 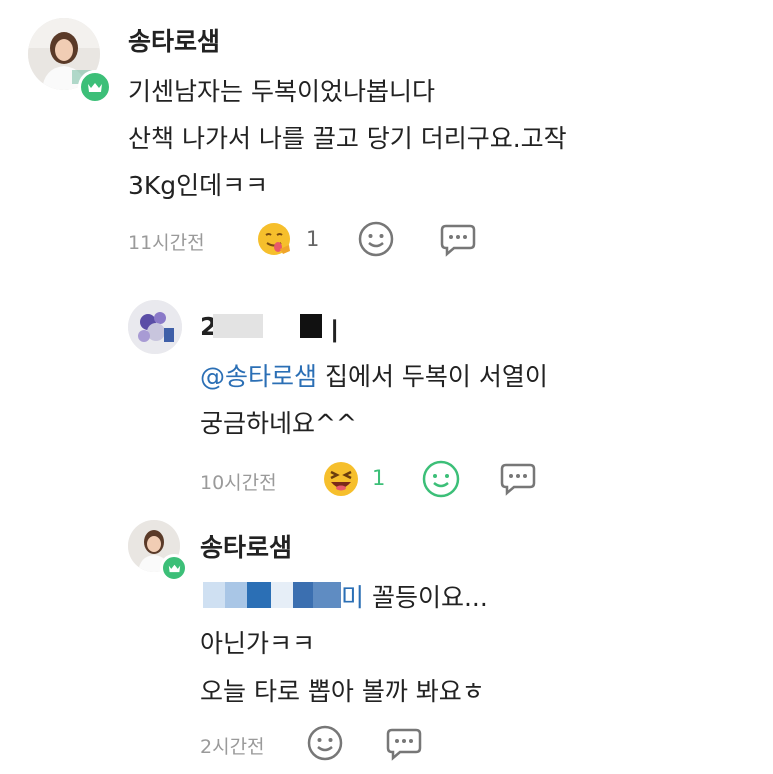 I want to click on comment-text-line: 산책 나가서 나를 끌고 당기 더리구요.고작, so click(x=347, y=138).